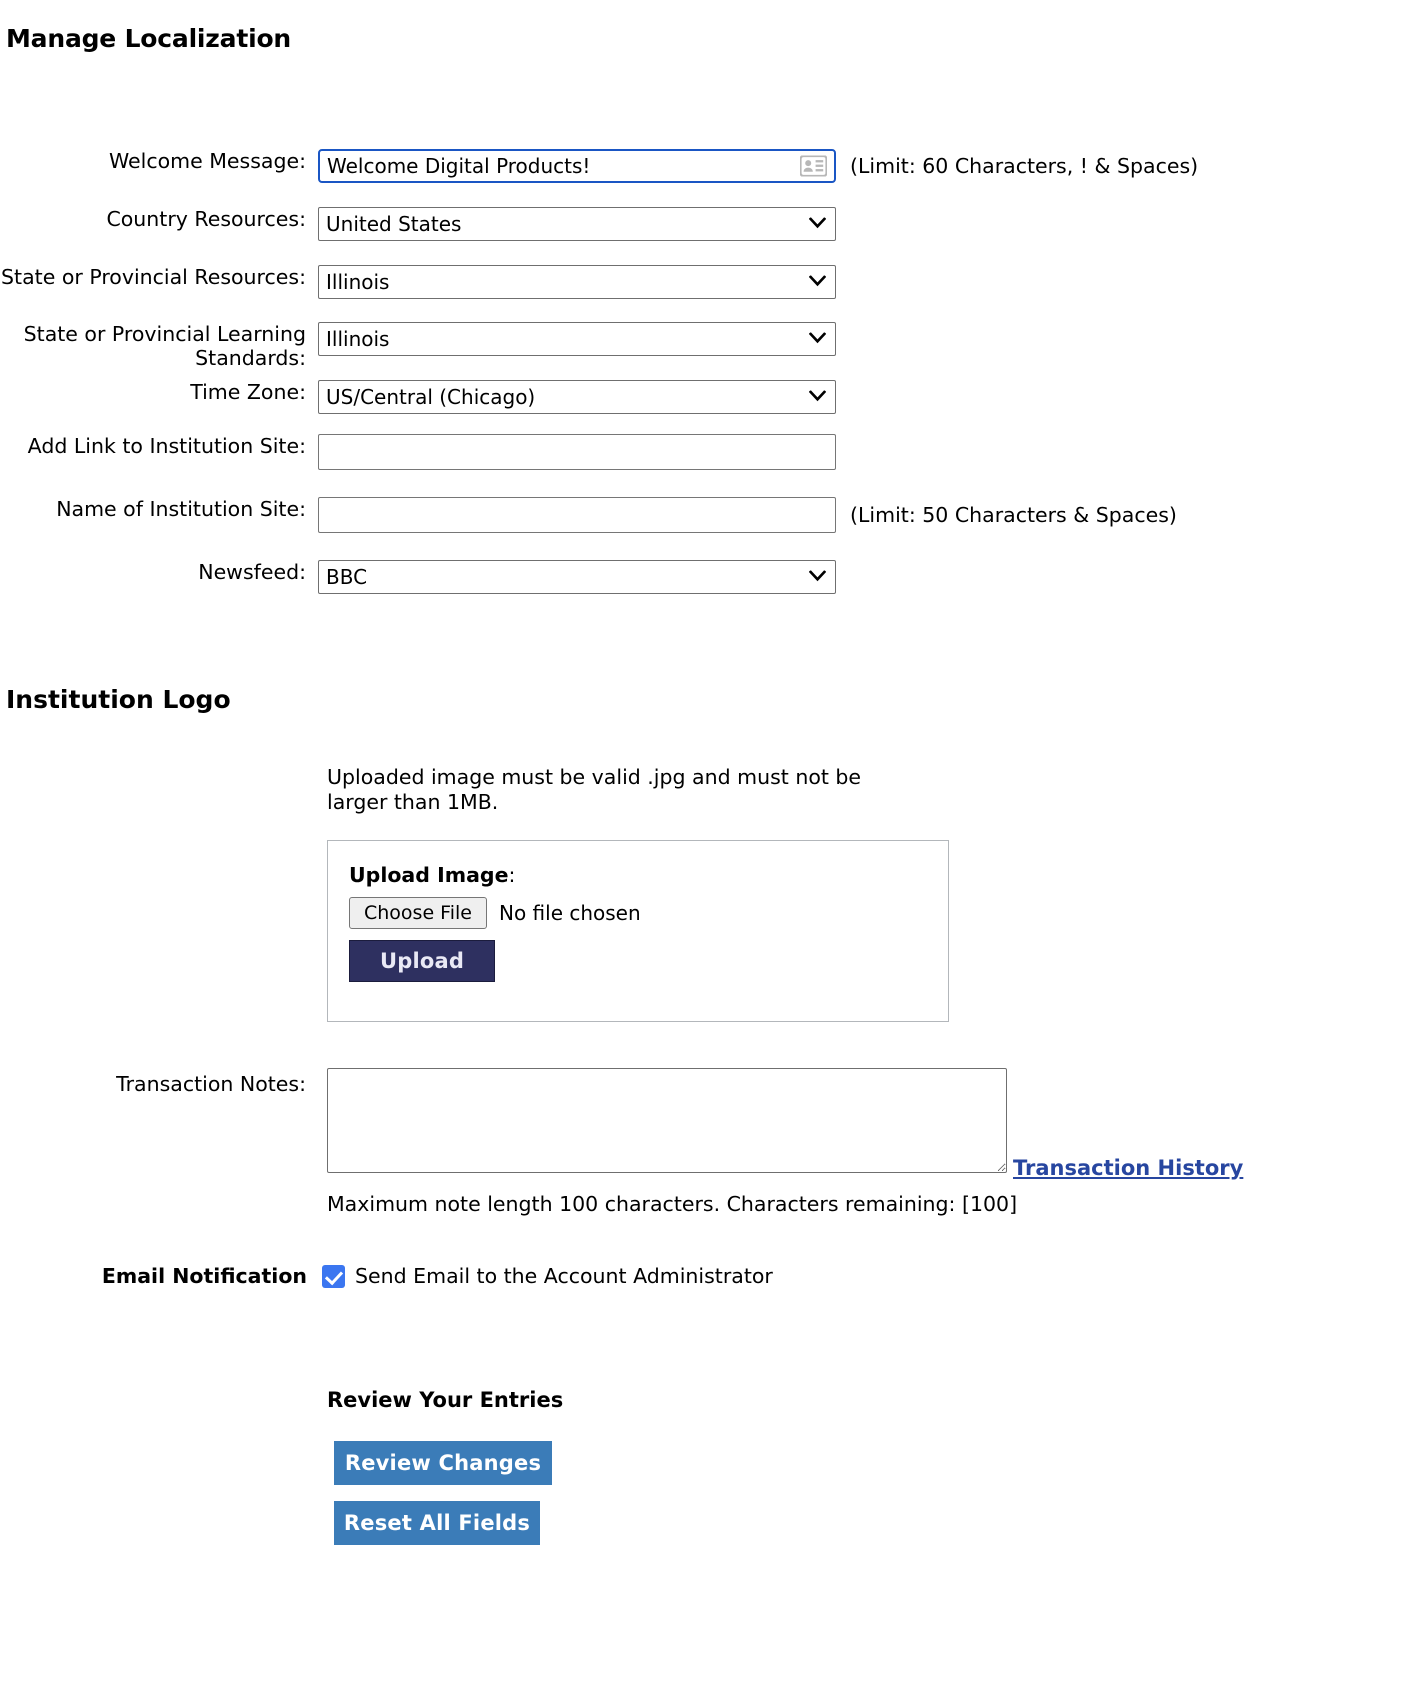 Image resolution: width=1414 pixels, height=1706 pixels. What do you see at coordinates (512, 875) in the screenshot?
I see `upload-image-title-colon: :` at bounding box center [512, 875].